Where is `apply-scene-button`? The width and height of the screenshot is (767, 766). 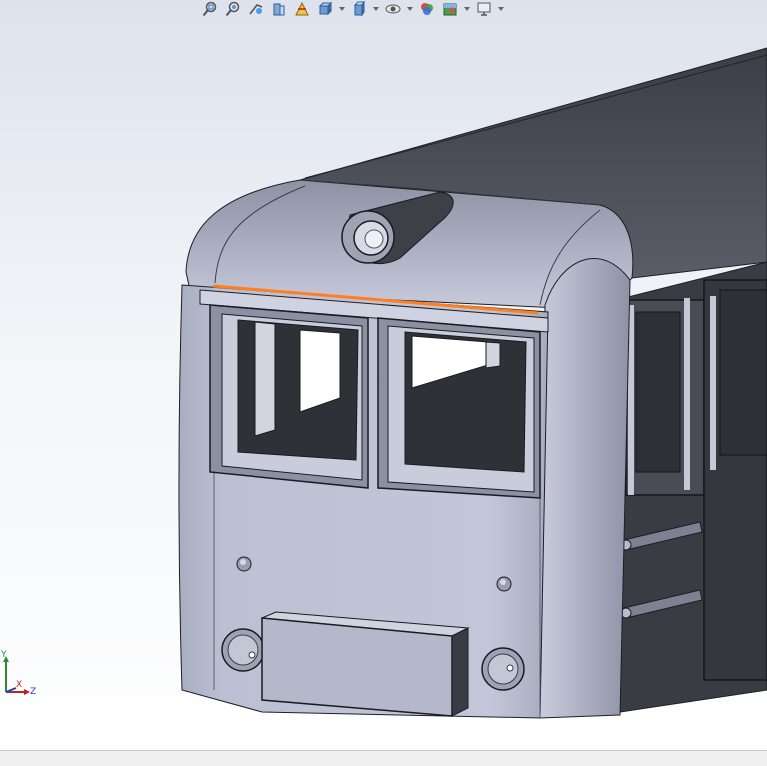 apply-scene-button is located at coordinates (450, 9).